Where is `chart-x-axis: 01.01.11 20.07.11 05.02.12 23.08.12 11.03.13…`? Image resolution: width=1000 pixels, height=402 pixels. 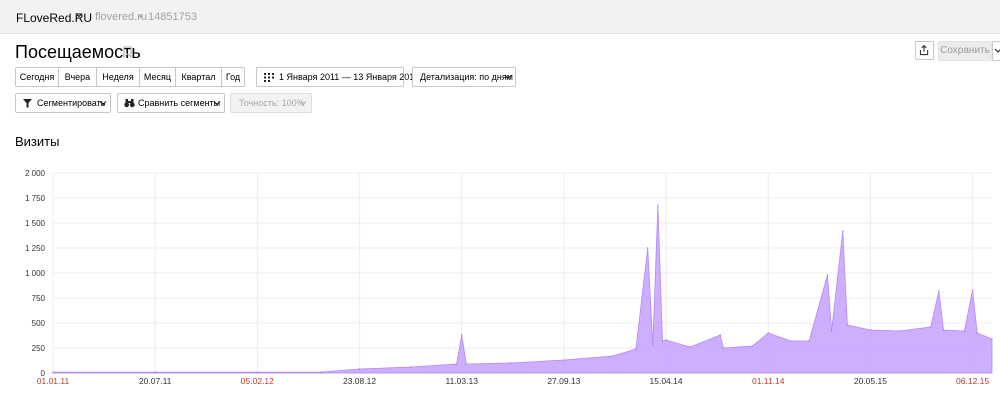 chart-x-axis: 01.01.11 20.07.11 05.02.12 23.08.12 11.03.13… is located at coordinates (513, 381).